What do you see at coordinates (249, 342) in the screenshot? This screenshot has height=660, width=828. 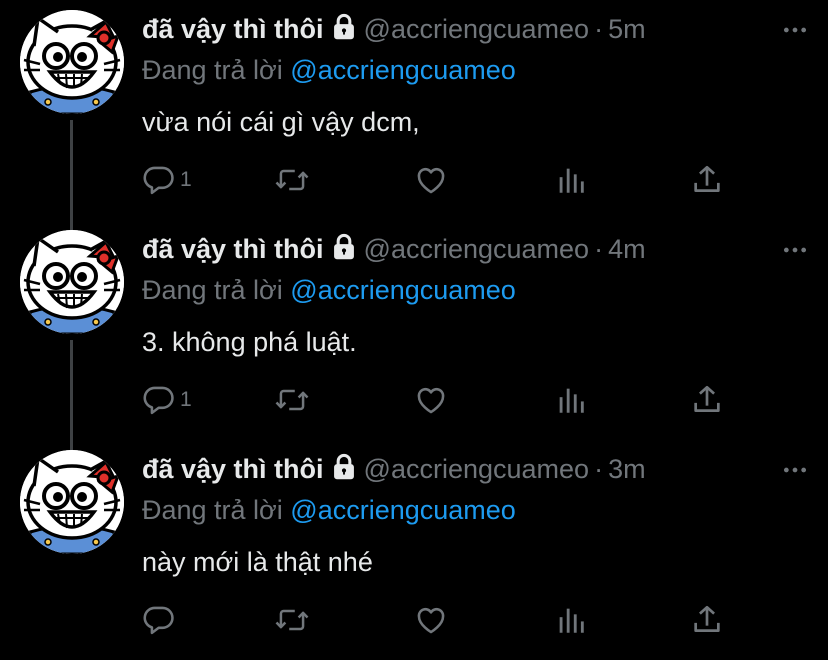 I see `tweet-text: 3. không phá luật.` at bounding box center [249, 342].